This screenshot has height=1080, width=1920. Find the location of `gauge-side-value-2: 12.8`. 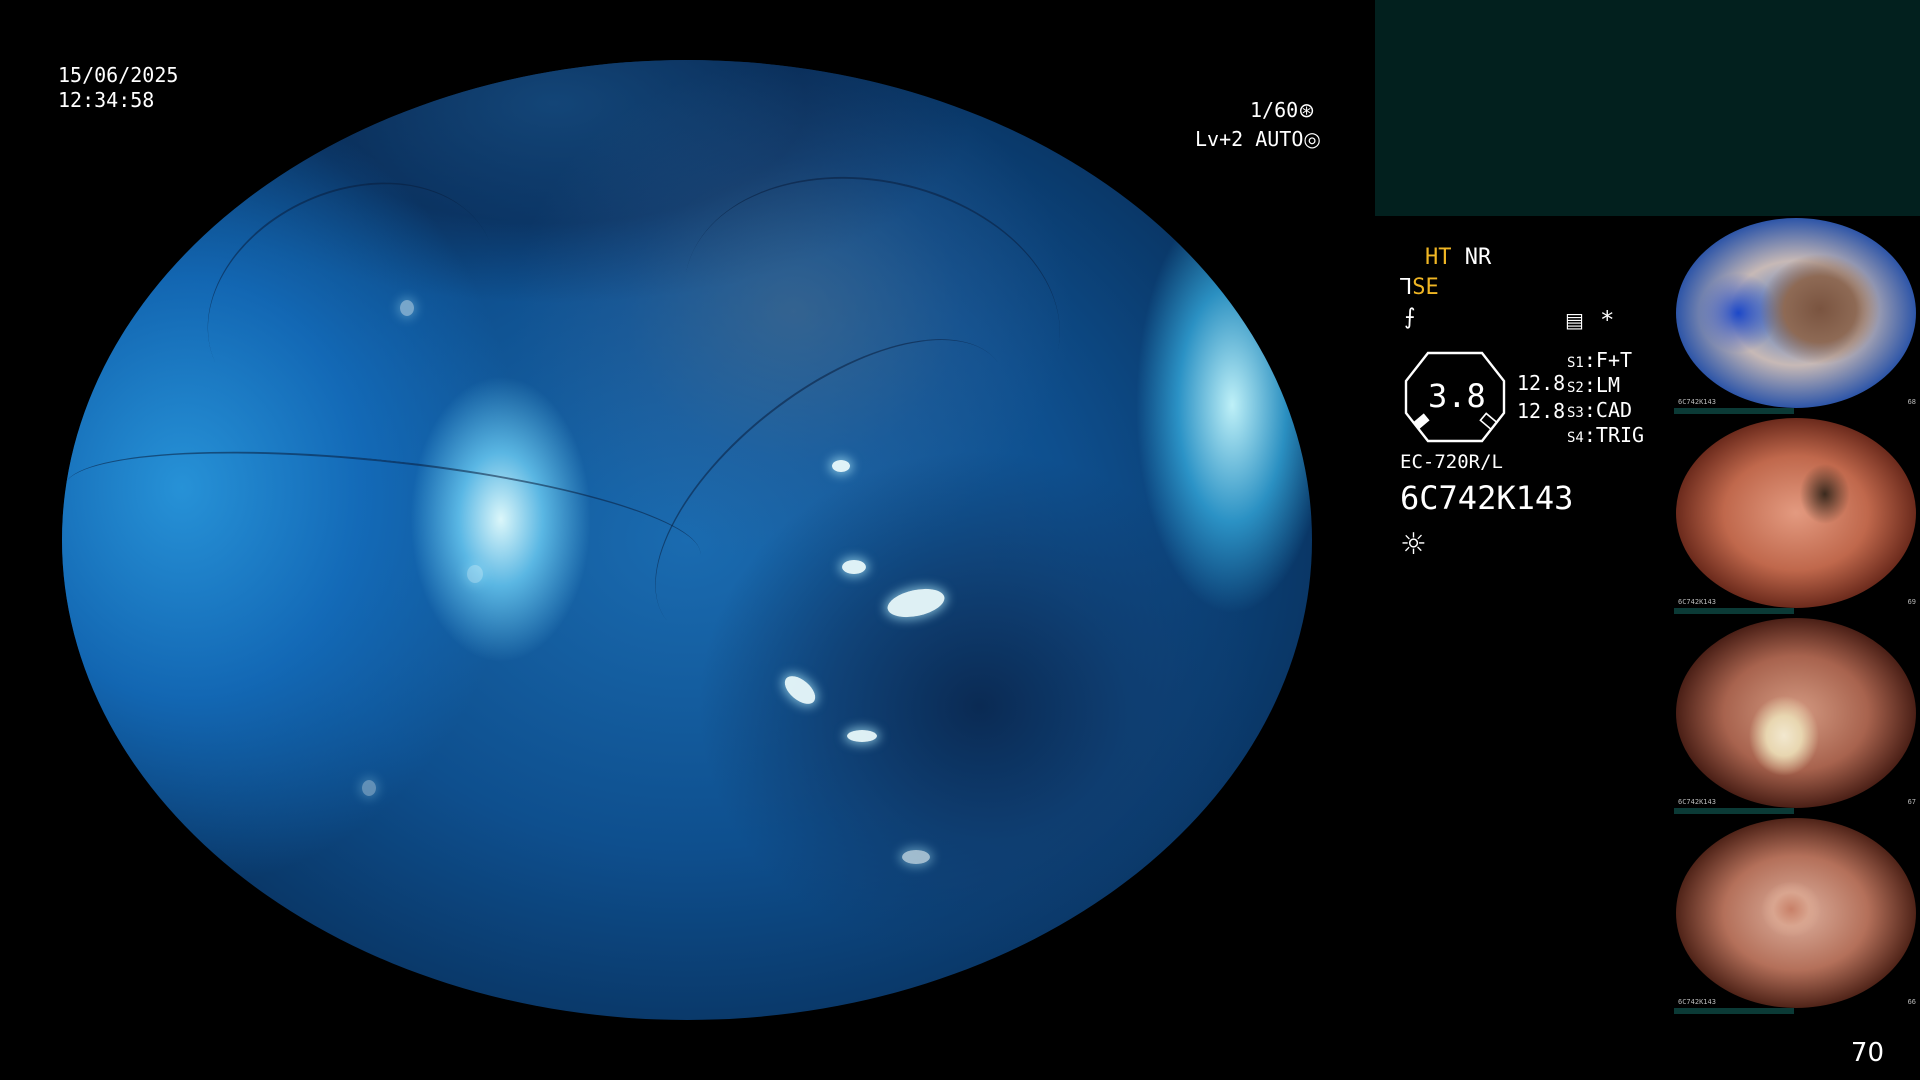

gauge-side-value-2: 12.8 is located at coordinates (1541, 411).